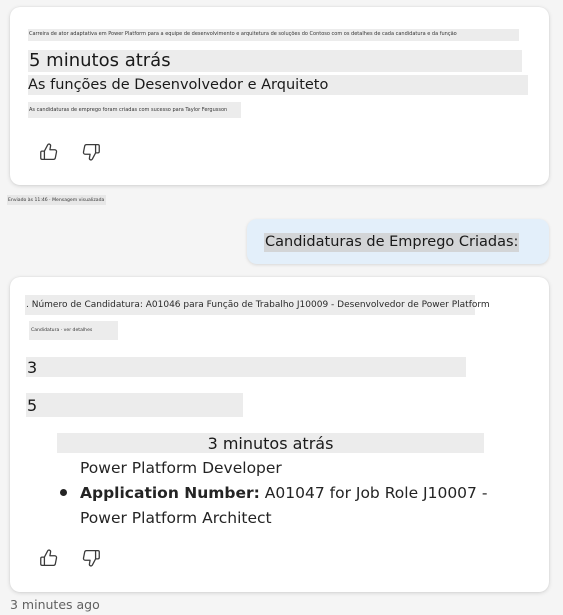  I want to click on application-subline: Candidatura · ver detalhes, so click(73, 330).